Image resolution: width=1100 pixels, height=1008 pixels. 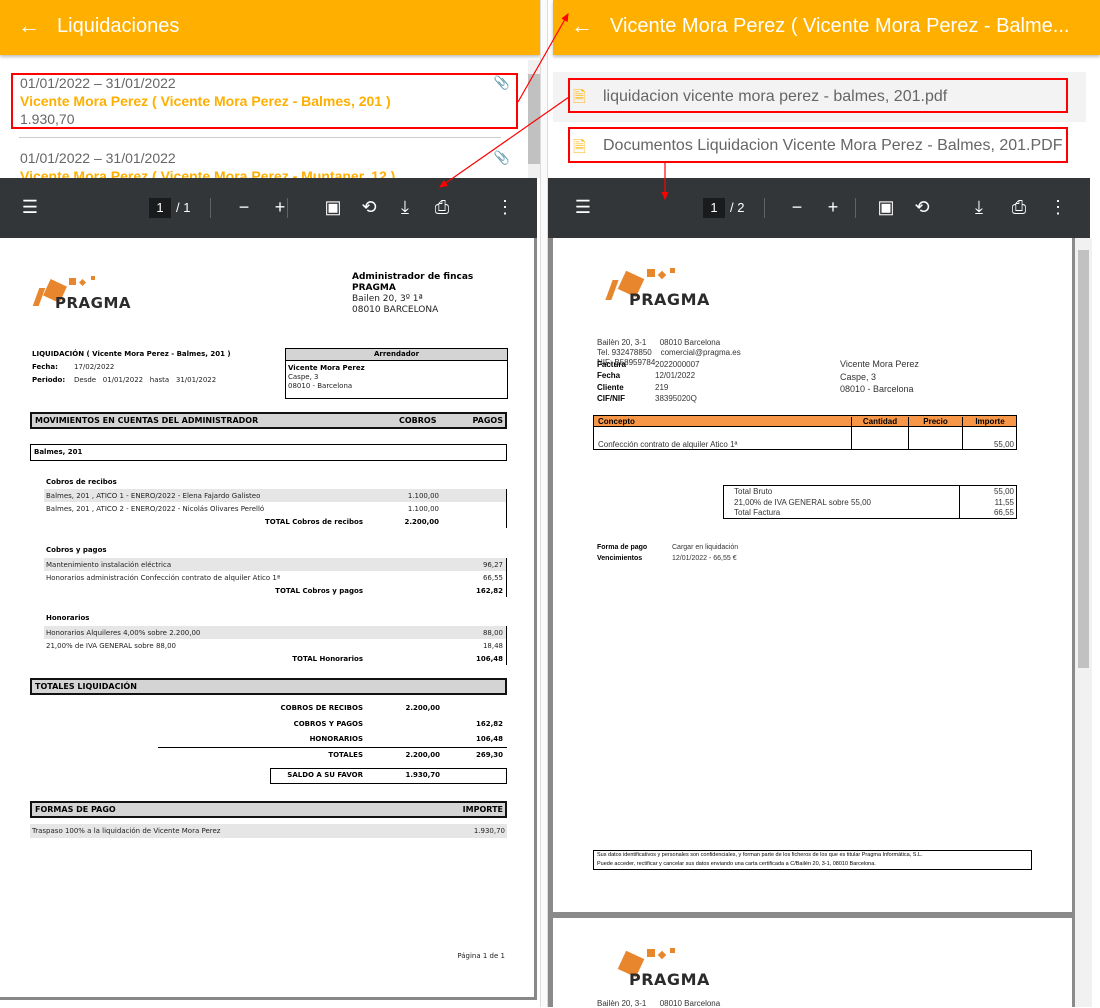 I want to click on annotation-arrows, so click(x=554, y=106).